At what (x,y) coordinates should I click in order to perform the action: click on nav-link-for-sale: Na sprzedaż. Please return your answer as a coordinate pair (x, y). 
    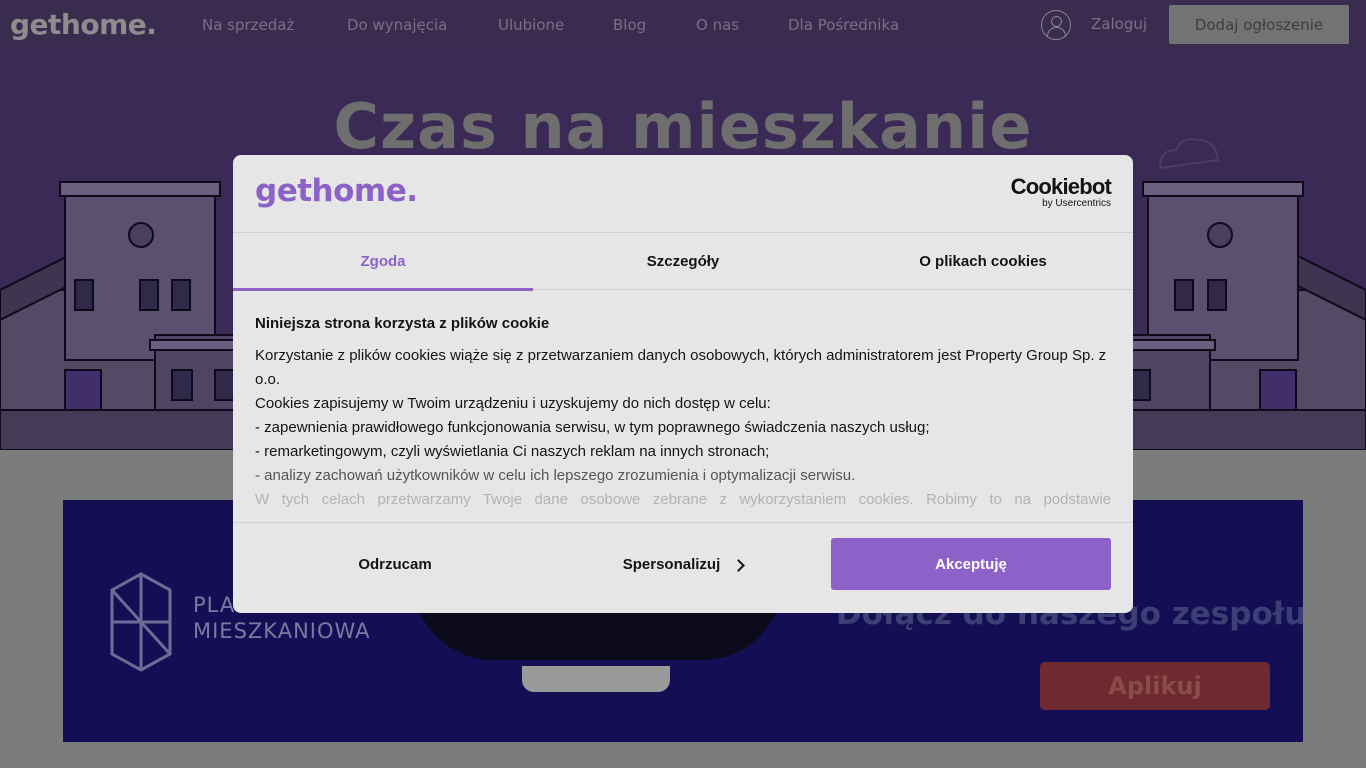
    Looking at the image, I should click on (274, 25).